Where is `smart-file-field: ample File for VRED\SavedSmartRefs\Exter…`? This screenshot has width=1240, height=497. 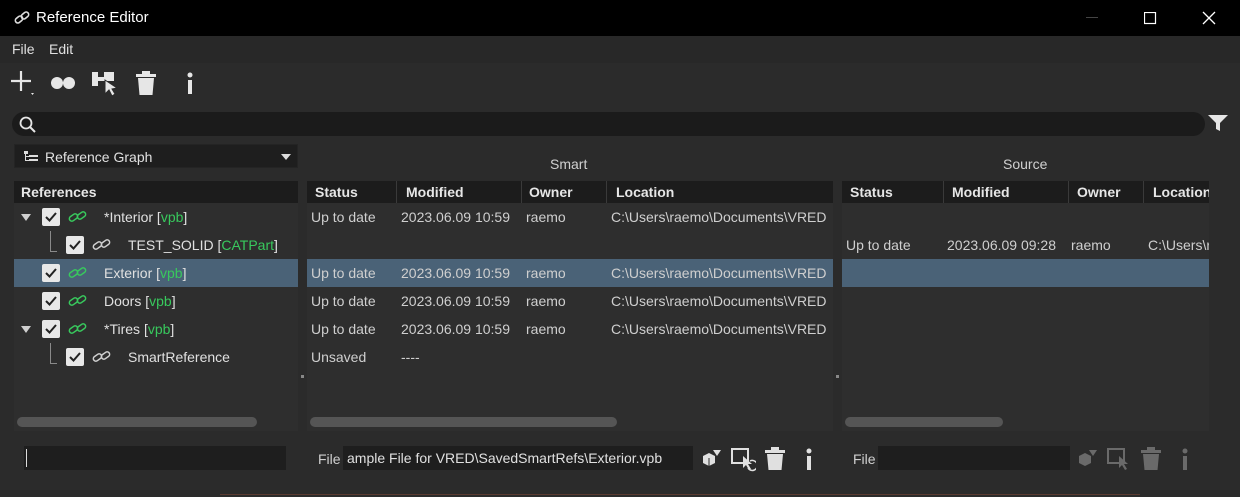
smart-file-field: ample File for VRED\SavedSmartRefs\Exter… is located at coordinates (518, 458).